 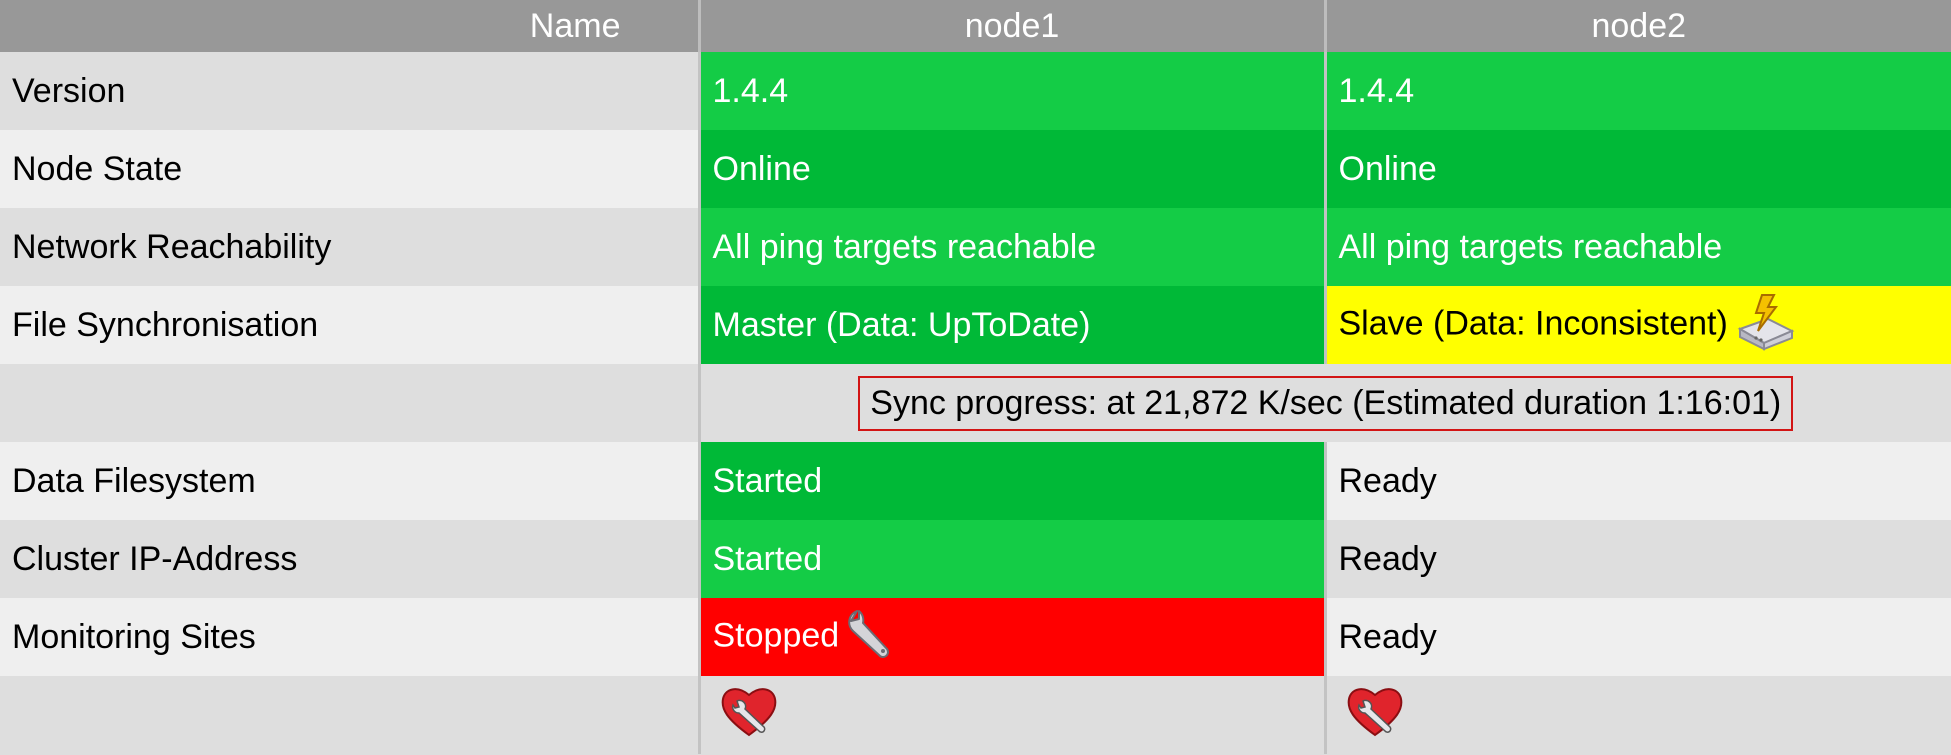 I want to click on node2-version: 1.4.4, so click(x=1637, y=91).